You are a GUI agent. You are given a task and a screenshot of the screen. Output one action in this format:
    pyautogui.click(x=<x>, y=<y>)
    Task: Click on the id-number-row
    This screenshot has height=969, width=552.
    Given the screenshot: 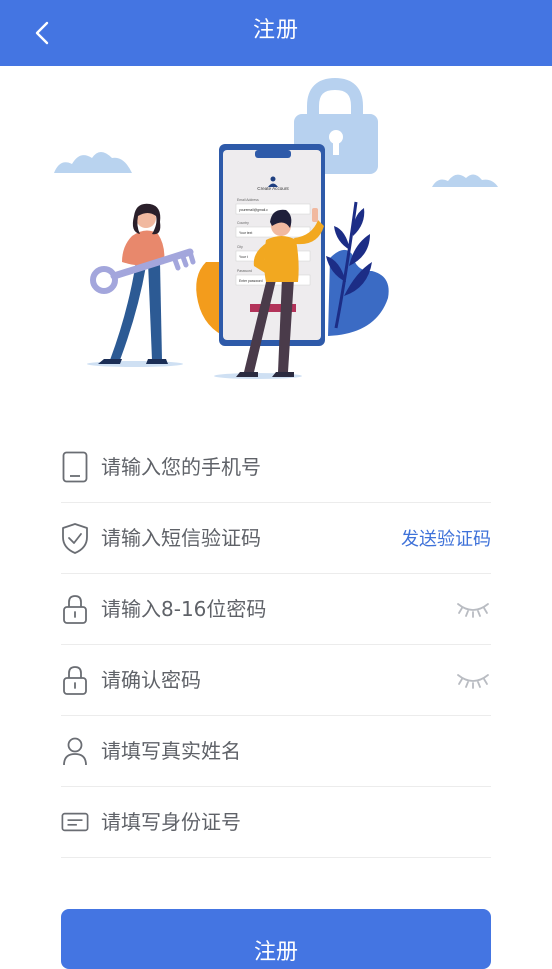 What is the action you would take?
    pyautogui.click(x=276, y=822)
    